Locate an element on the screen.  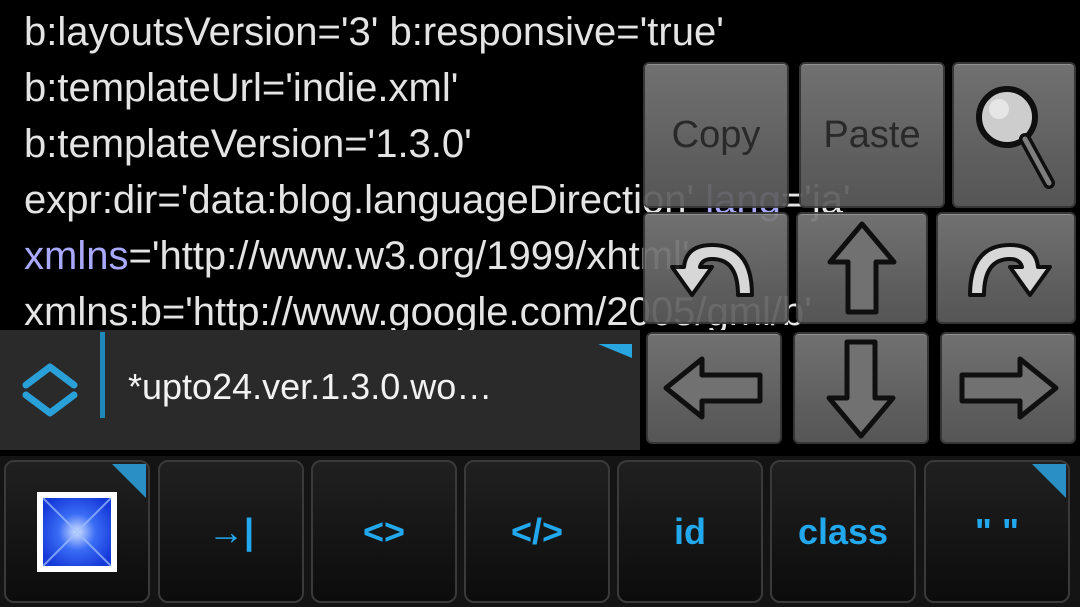
cursor-left-button is located at coordinates (714, 388).